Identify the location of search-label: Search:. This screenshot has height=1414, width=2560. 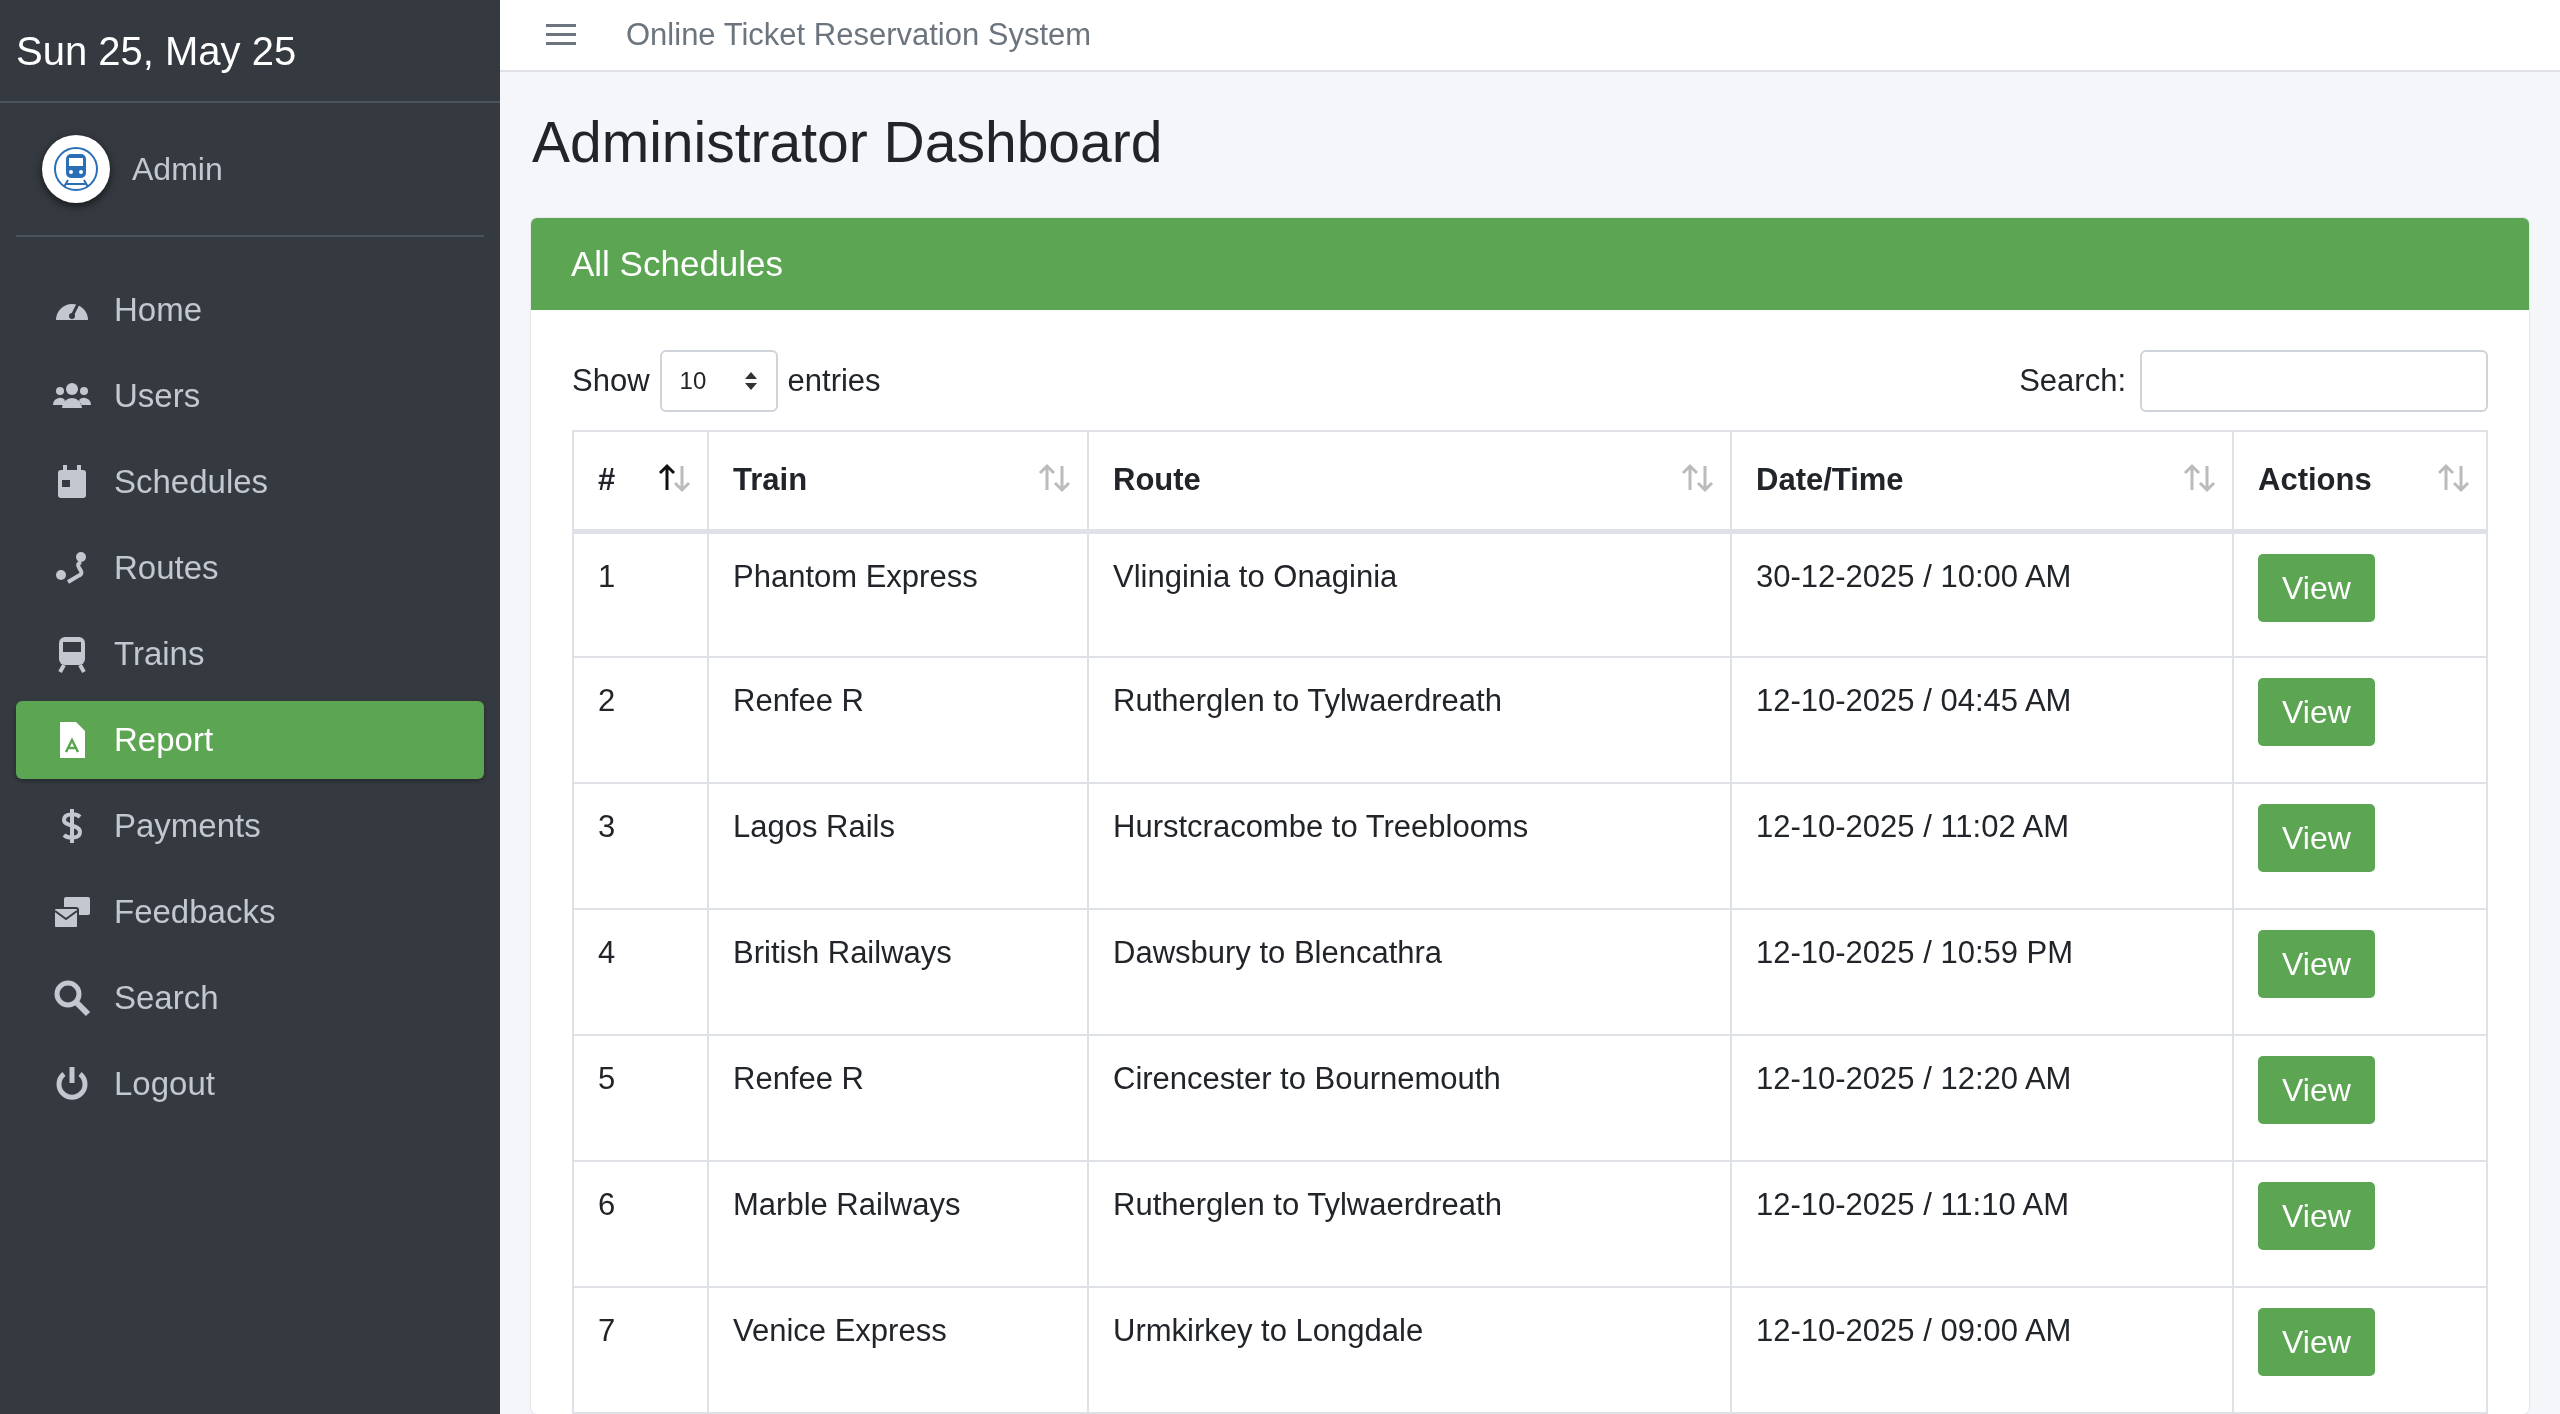
(2072, 380).